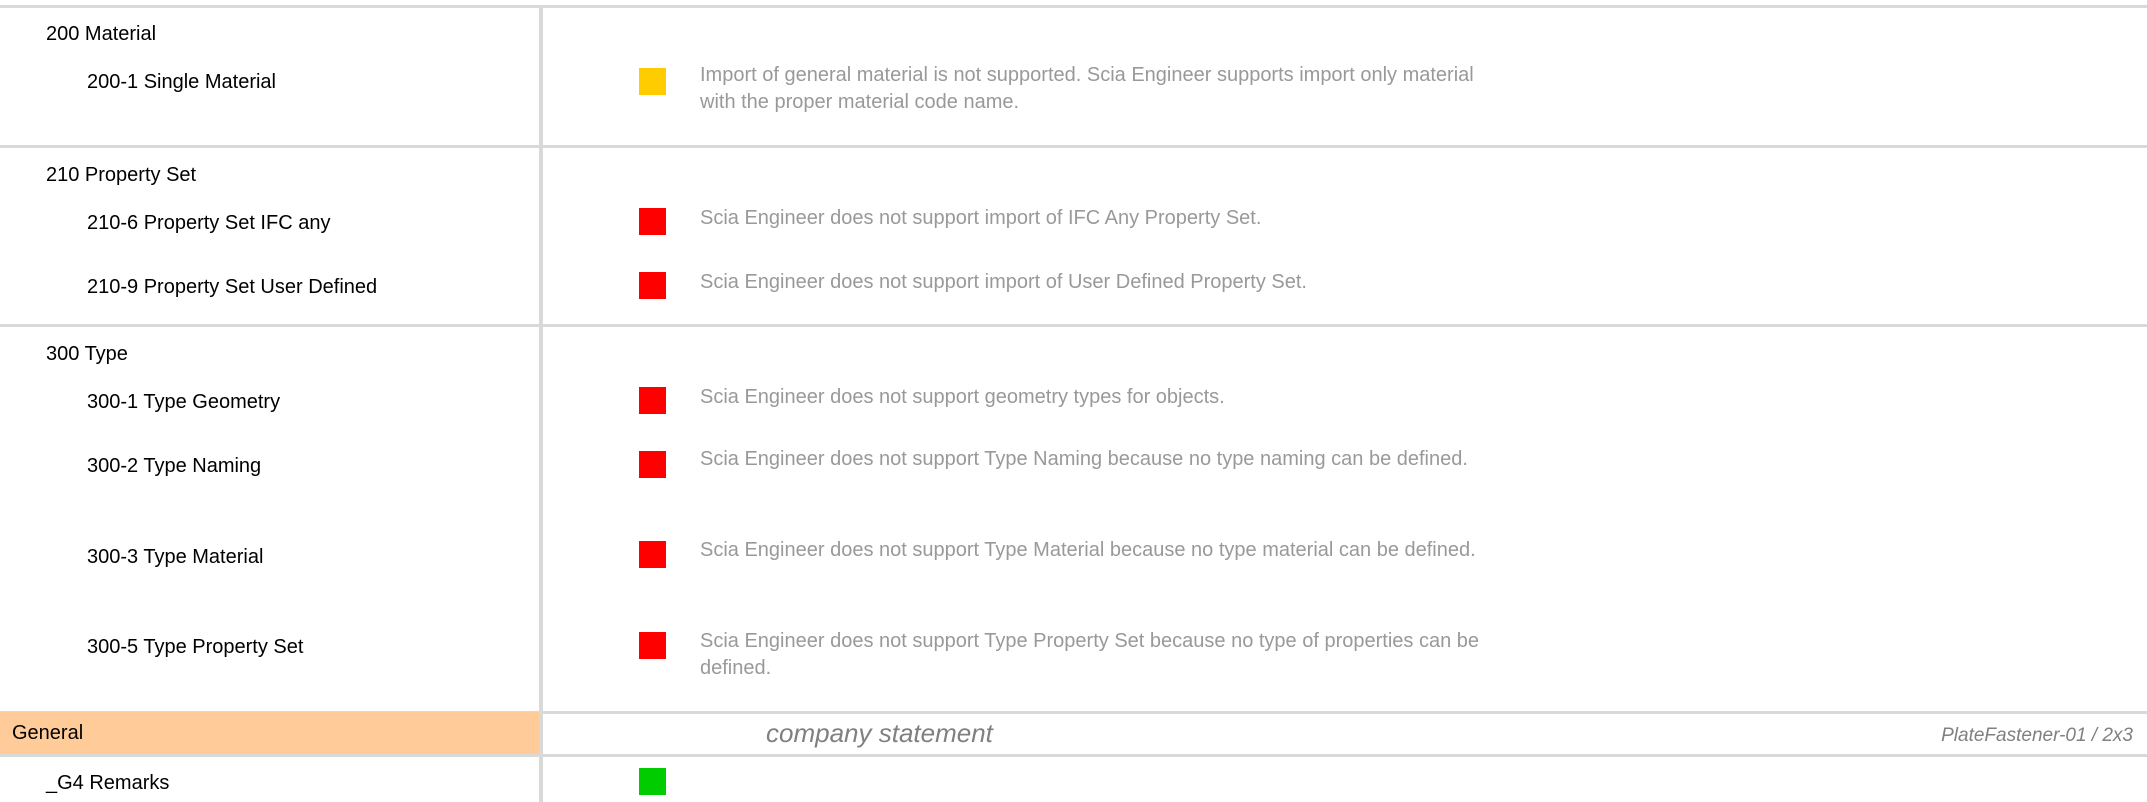 The width and height of the screenshot is (2147, 802). Describe the element at coordinates (1073, 6) in the screenshot. I see `top-divider` at that location.